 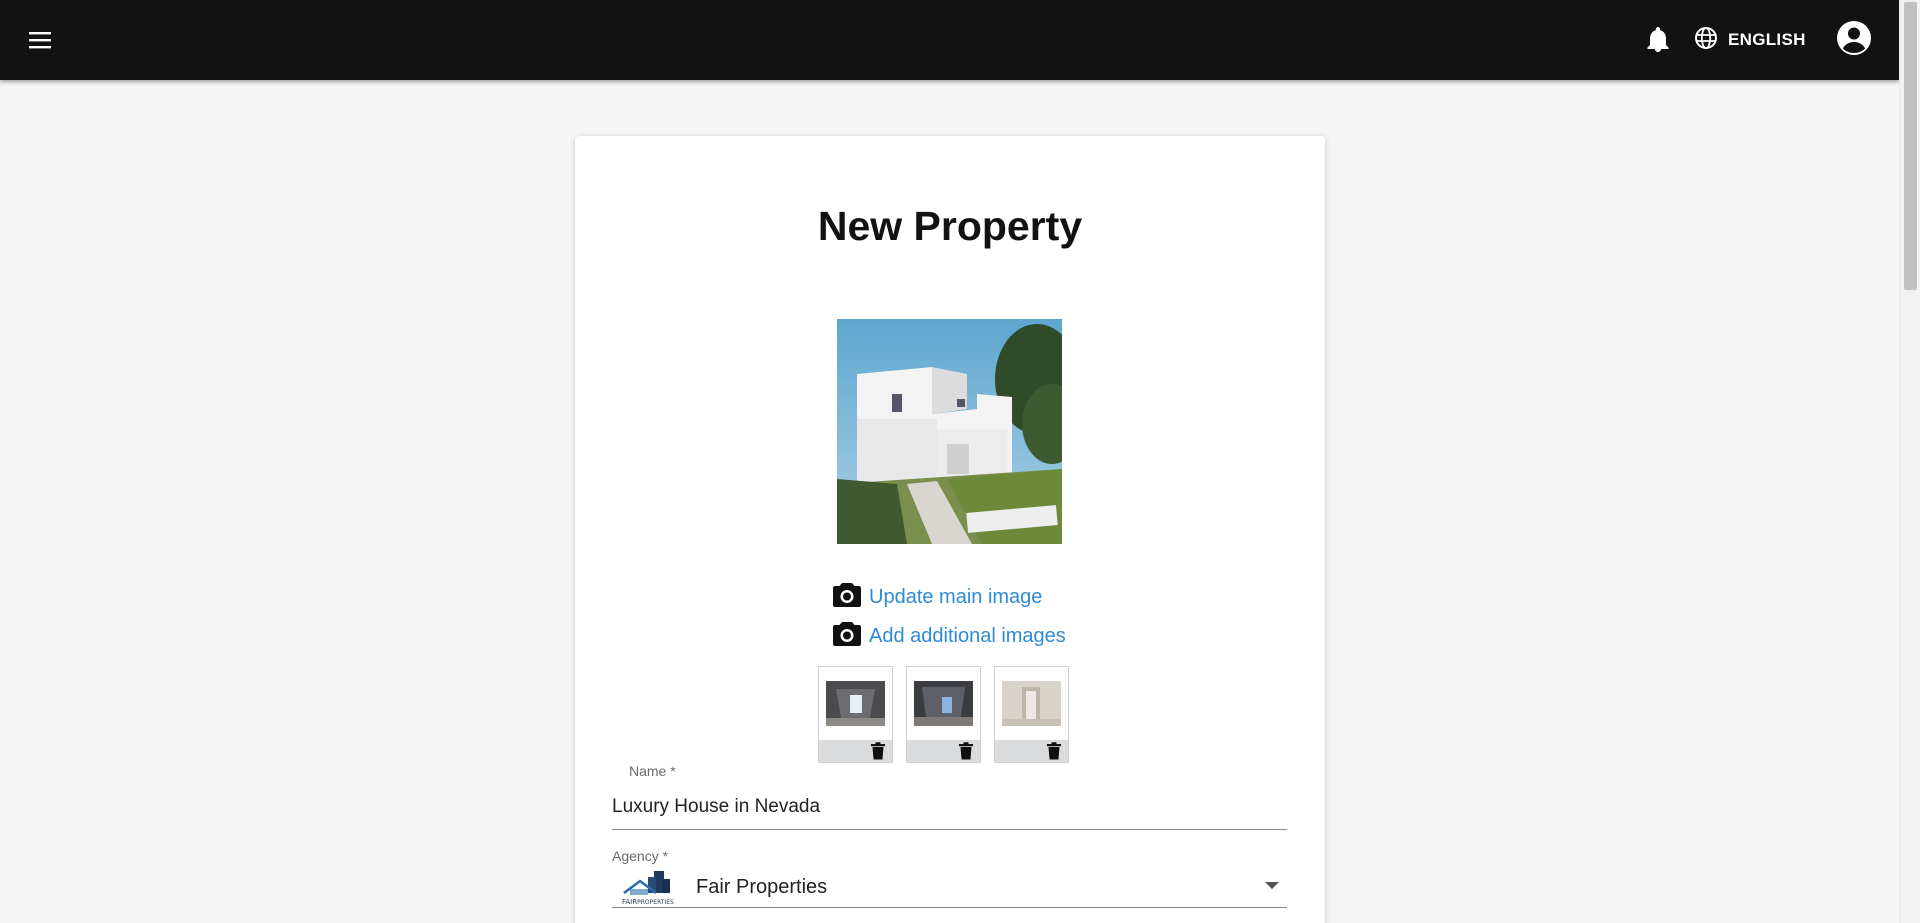 I want to click on add-additional-images-link: Add additional images, so click(x=949, y=636).